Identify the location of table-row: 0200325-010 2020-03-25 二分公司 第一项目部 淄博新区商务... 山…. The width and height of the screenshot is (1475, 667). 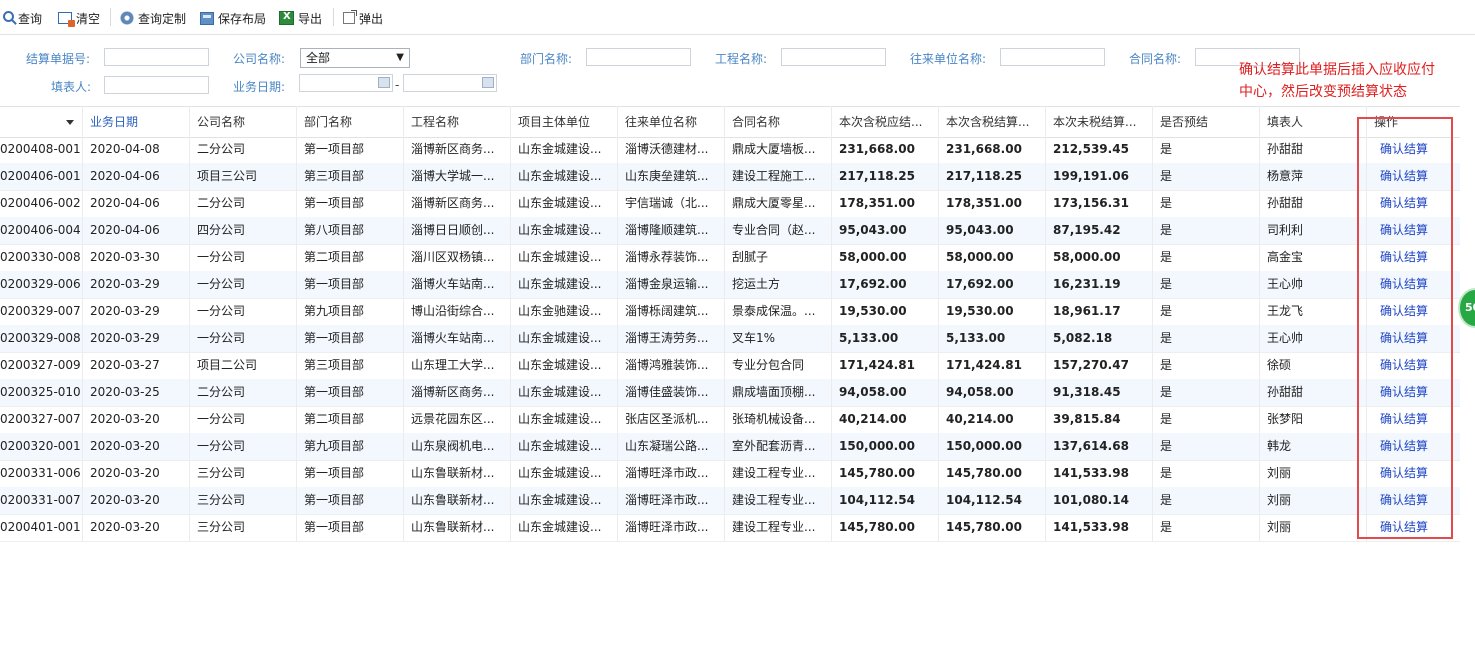
(730, 393).